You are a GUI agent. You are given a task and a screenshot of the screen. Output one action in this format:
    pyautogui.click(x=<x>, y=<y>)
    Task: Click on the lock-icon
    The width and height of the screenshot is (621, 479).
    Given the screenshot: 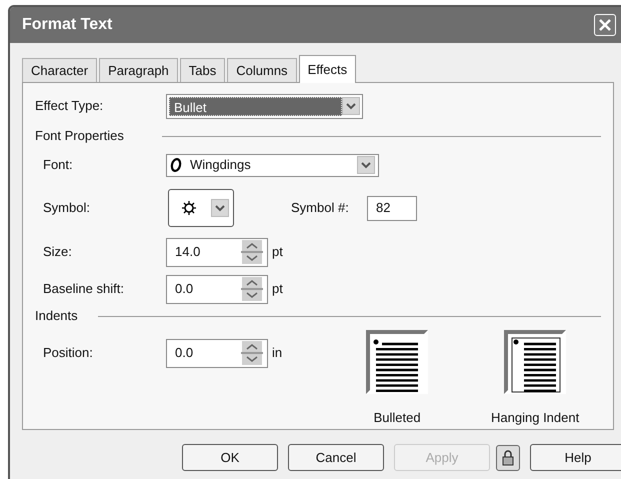 What is the action you would take?
    pyautogui.click(x=508, y=458)
    